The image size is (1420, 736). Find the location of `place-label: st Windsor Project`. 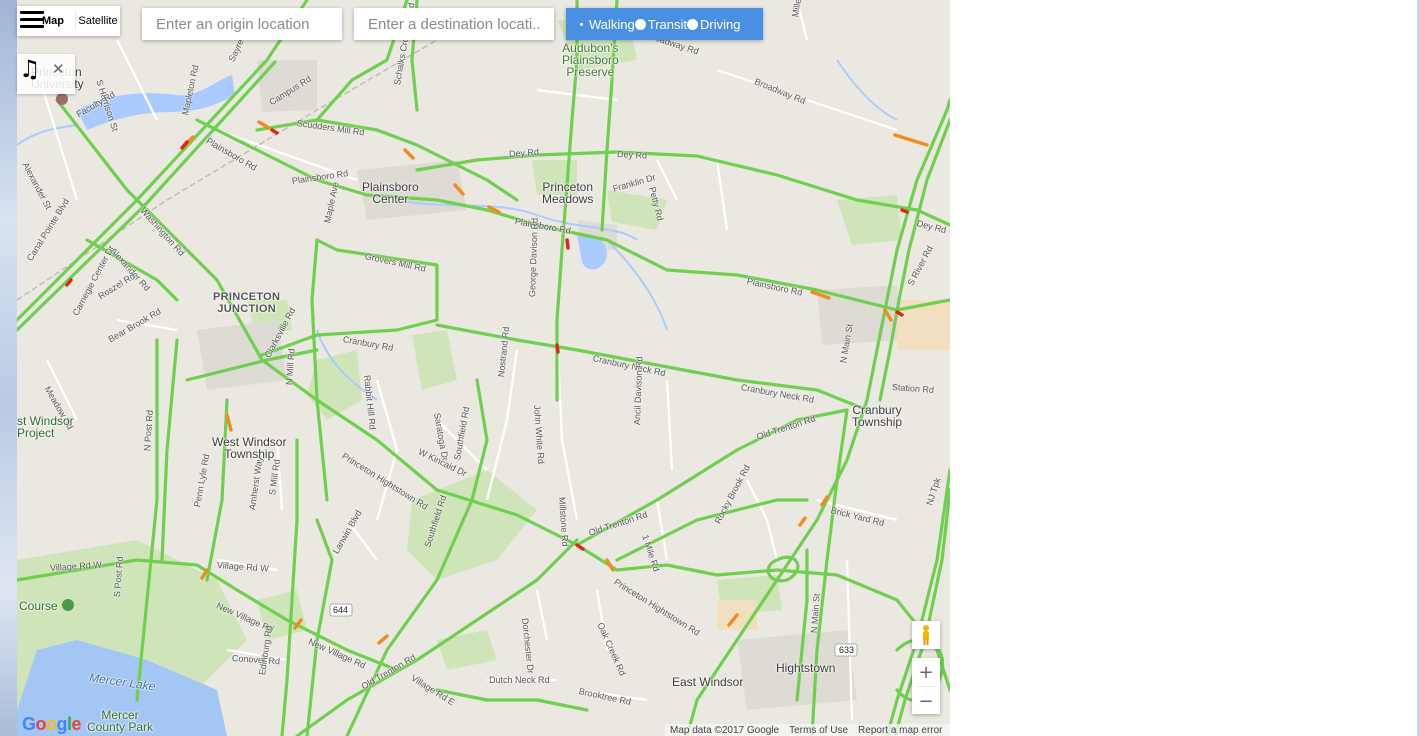

place-label: st Windsor Project is located at coordinates (45, 427).